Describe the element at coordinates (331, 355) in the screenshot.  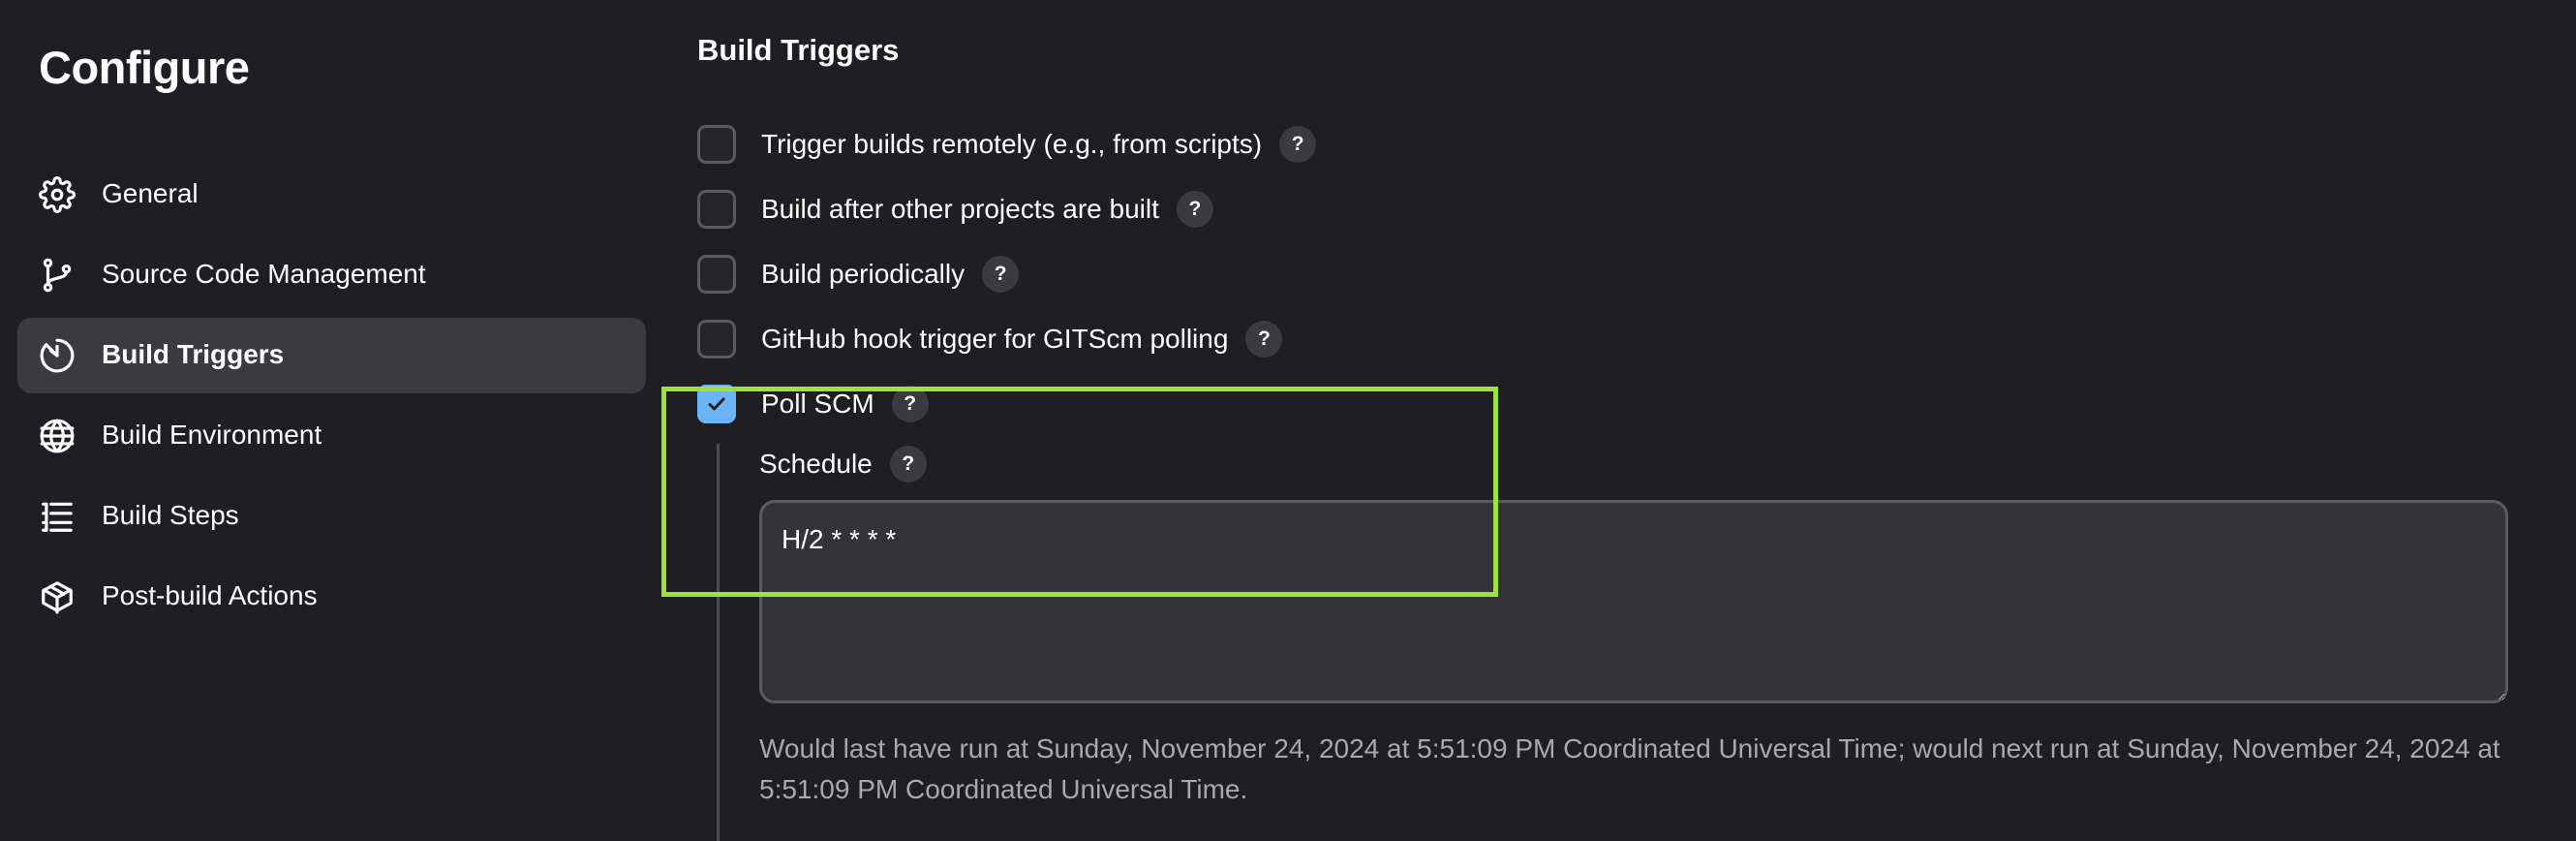
I see `sidebar-item-build-triggers: Build Triggers` at that location.